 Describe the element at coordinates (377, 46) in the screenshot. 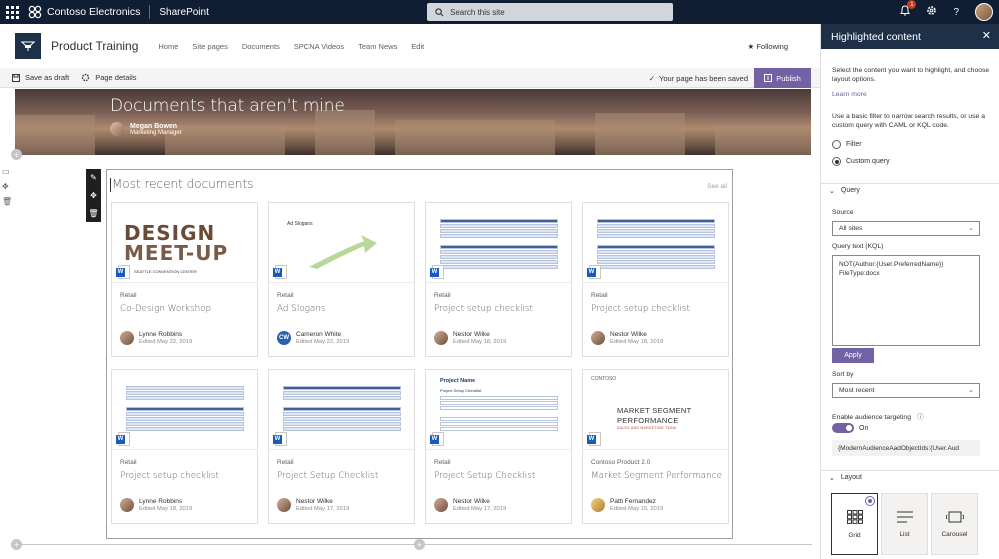

I see `nav-team-news: Team News` at that location.